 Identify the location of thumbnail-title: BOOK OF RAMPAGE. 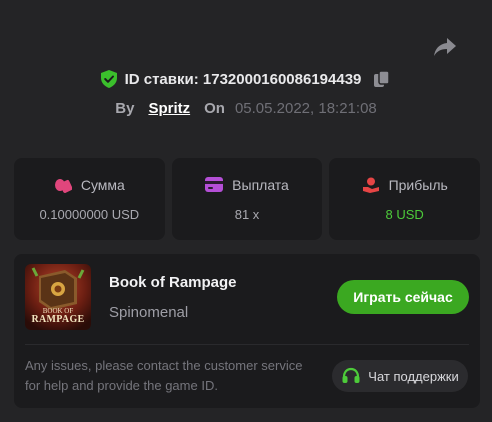
(58, 316).